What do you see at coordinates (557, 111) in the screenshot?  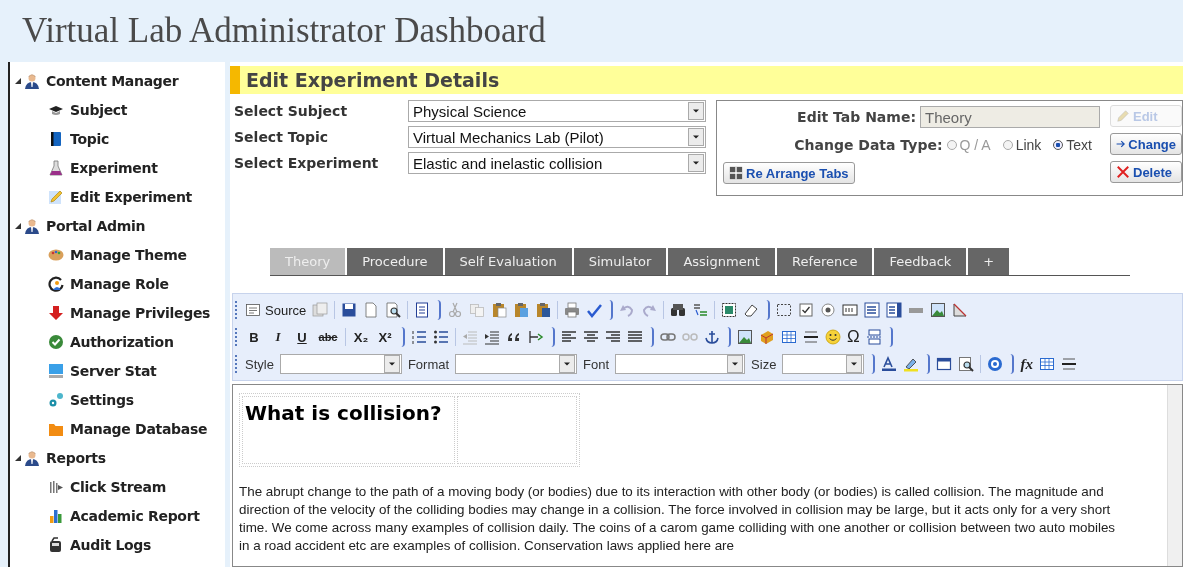 I see `dropdown: Physical Science` at bounding box center [557, 111].